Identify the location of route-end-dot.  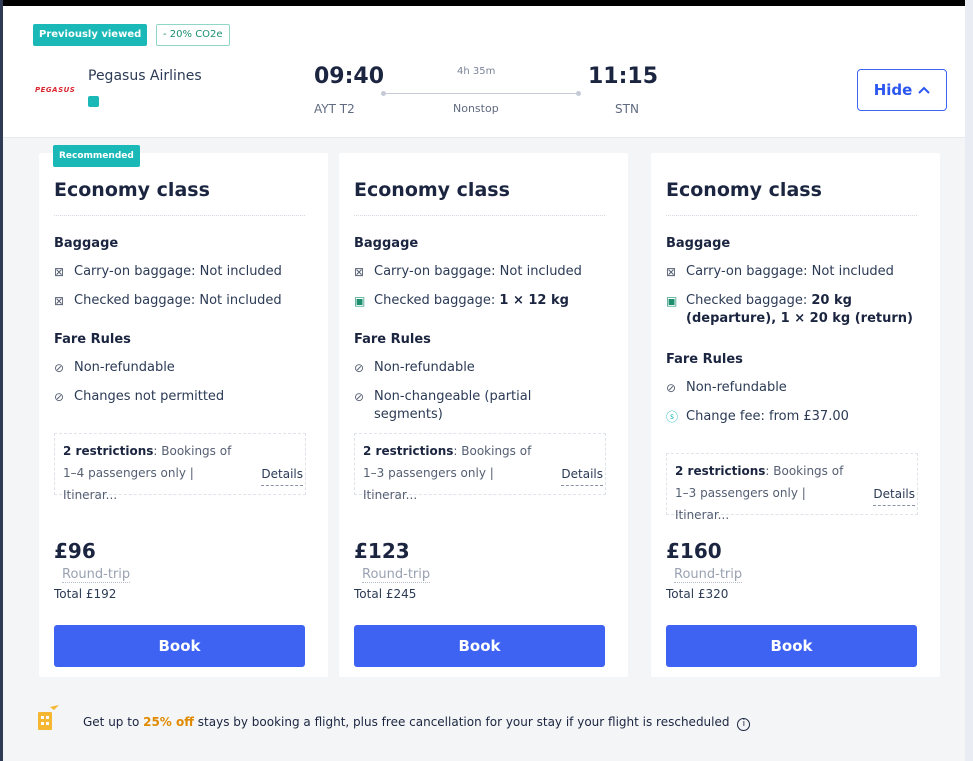
(578, 93).